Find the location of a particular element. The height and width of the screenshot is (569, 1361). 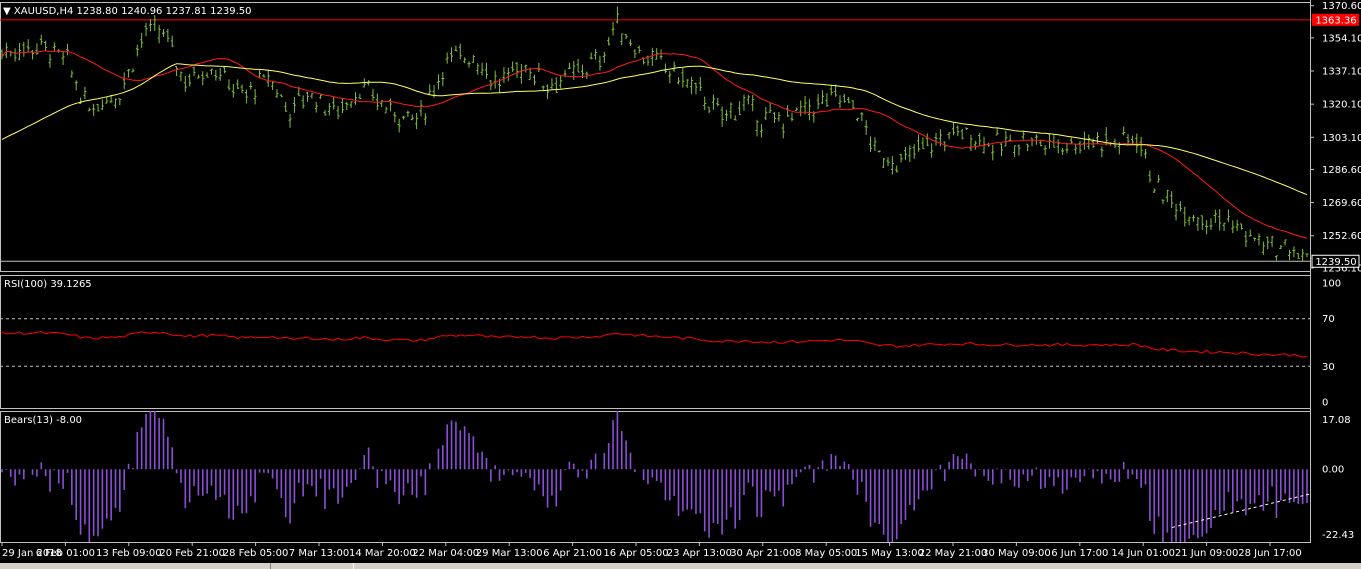

rsi-level-label: 100 is located at coordinates (1331, 284).